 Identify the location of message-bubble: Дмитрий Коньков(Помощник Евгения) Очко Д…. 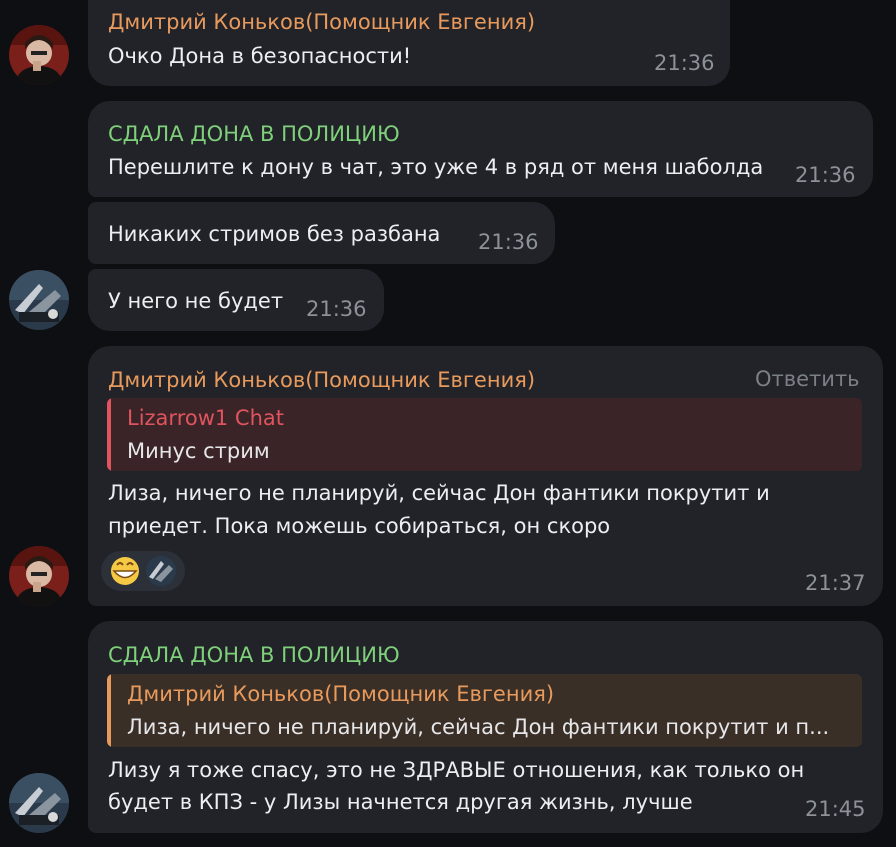
(409, 43).